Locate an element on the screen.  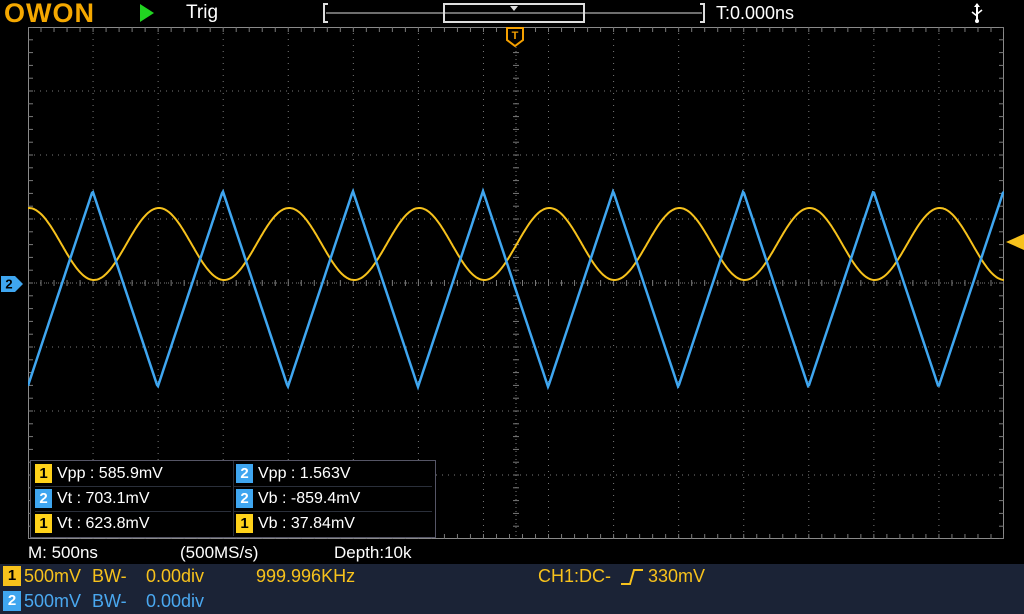
ch2-offset: 0.00div is located at coordinates (175, 601).